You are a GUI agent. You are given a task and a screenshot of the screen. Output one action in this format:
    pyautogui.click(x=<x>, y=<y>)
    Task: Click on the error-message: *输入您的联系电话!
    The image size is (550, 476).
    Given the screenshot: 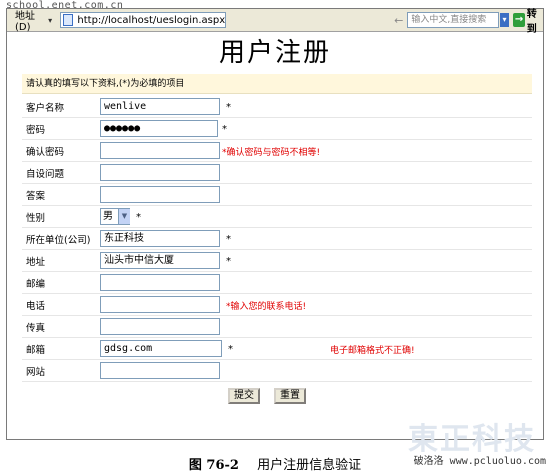 What is the action you would take?
    pyautogui.click(x=266, y=307)
    